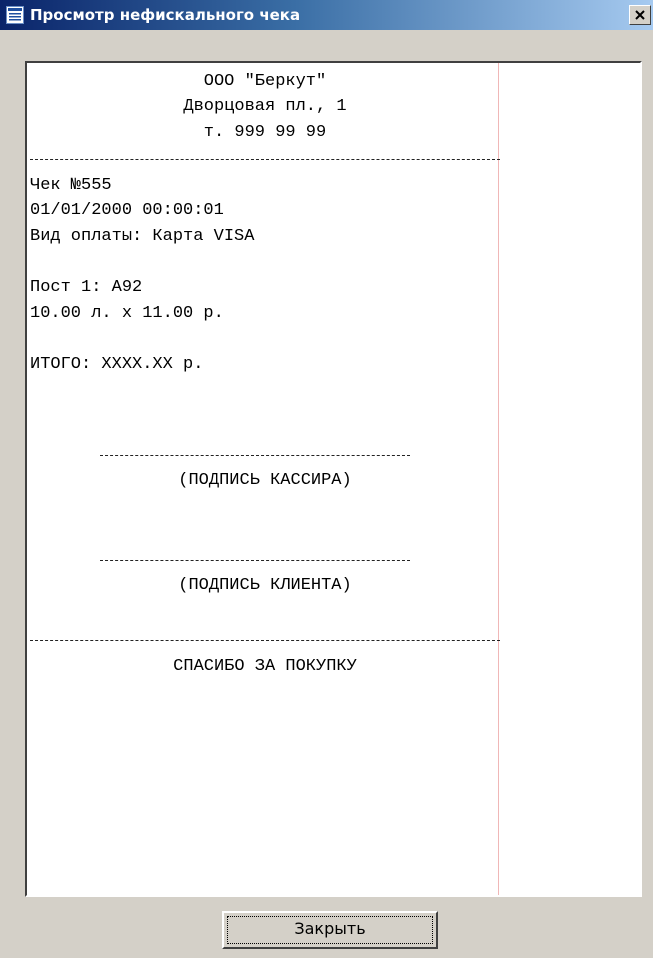  What do you see at coordinates (71, 185) in the screenshot?
I see `receipt-check-number: Чек №555` at bounding box center [71, 185].